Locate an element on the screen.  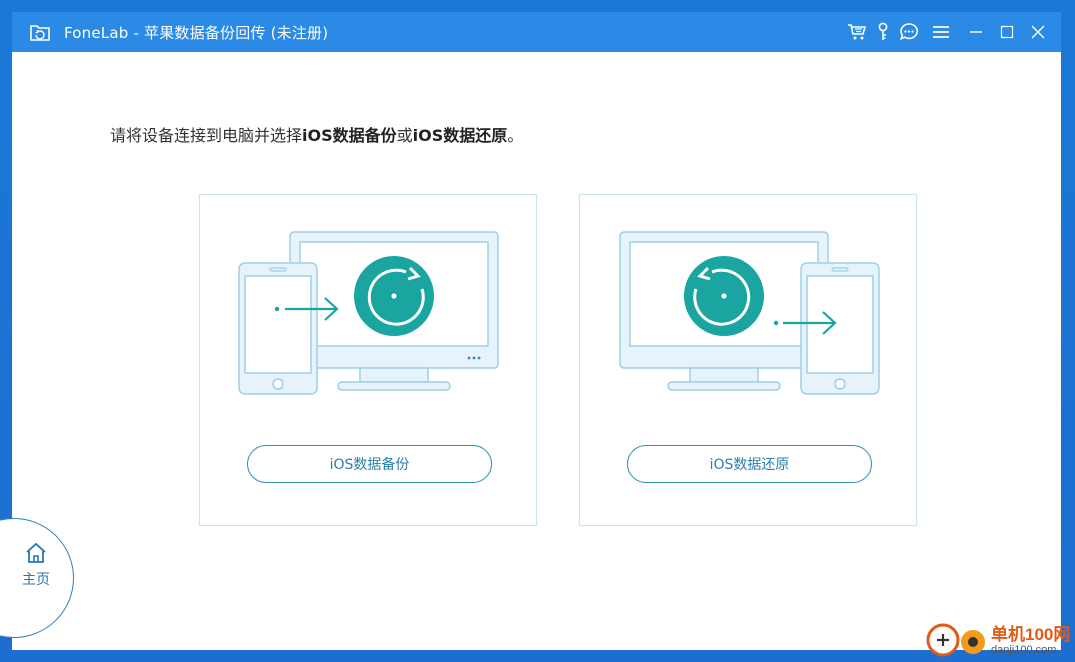
window-title: FoneLab - 苹果数据备份回传 (未注册) is located at coordinates (196, 32).